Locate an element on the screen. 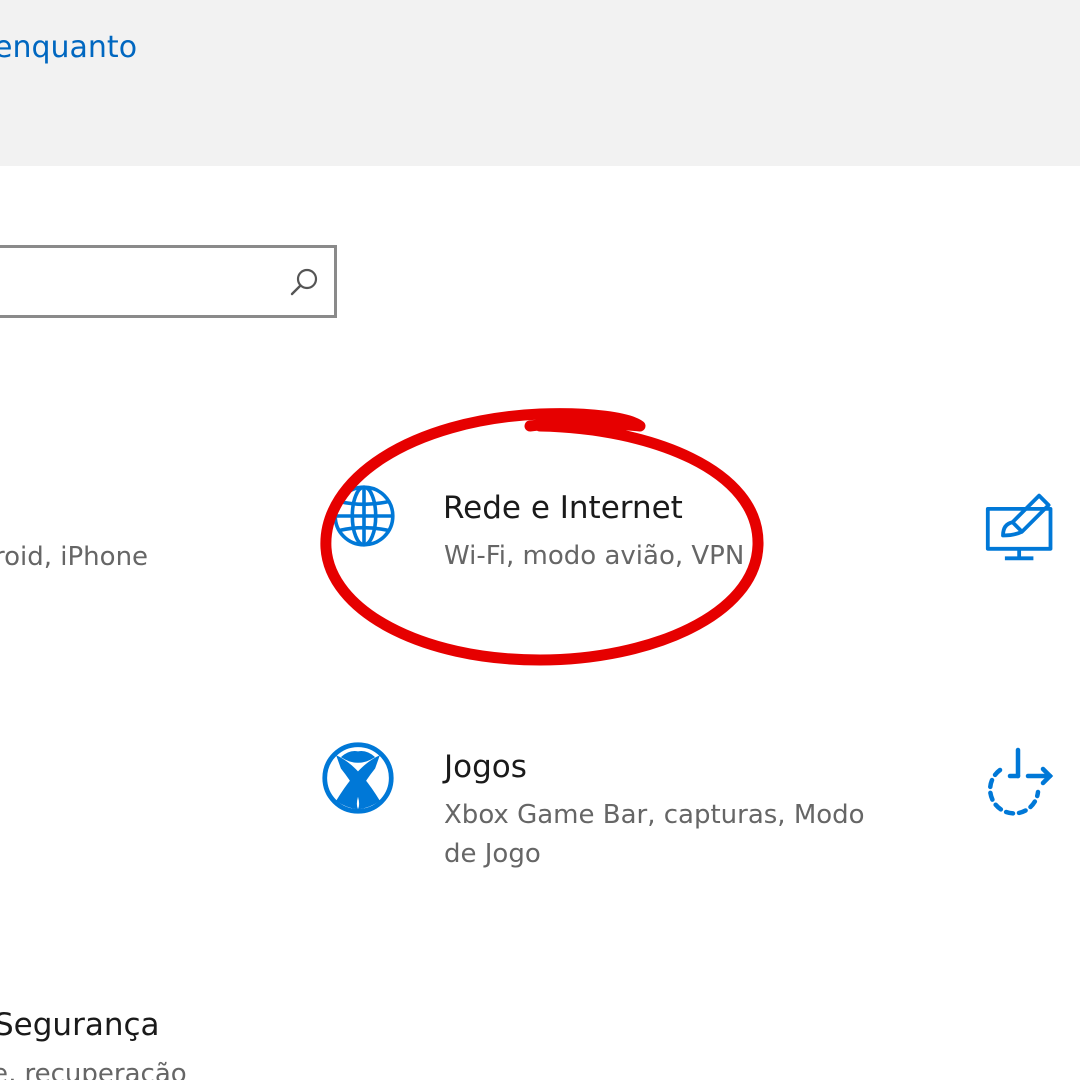 The image size is (1080, 1080). tile-update is located at coordinates (1030, 785).